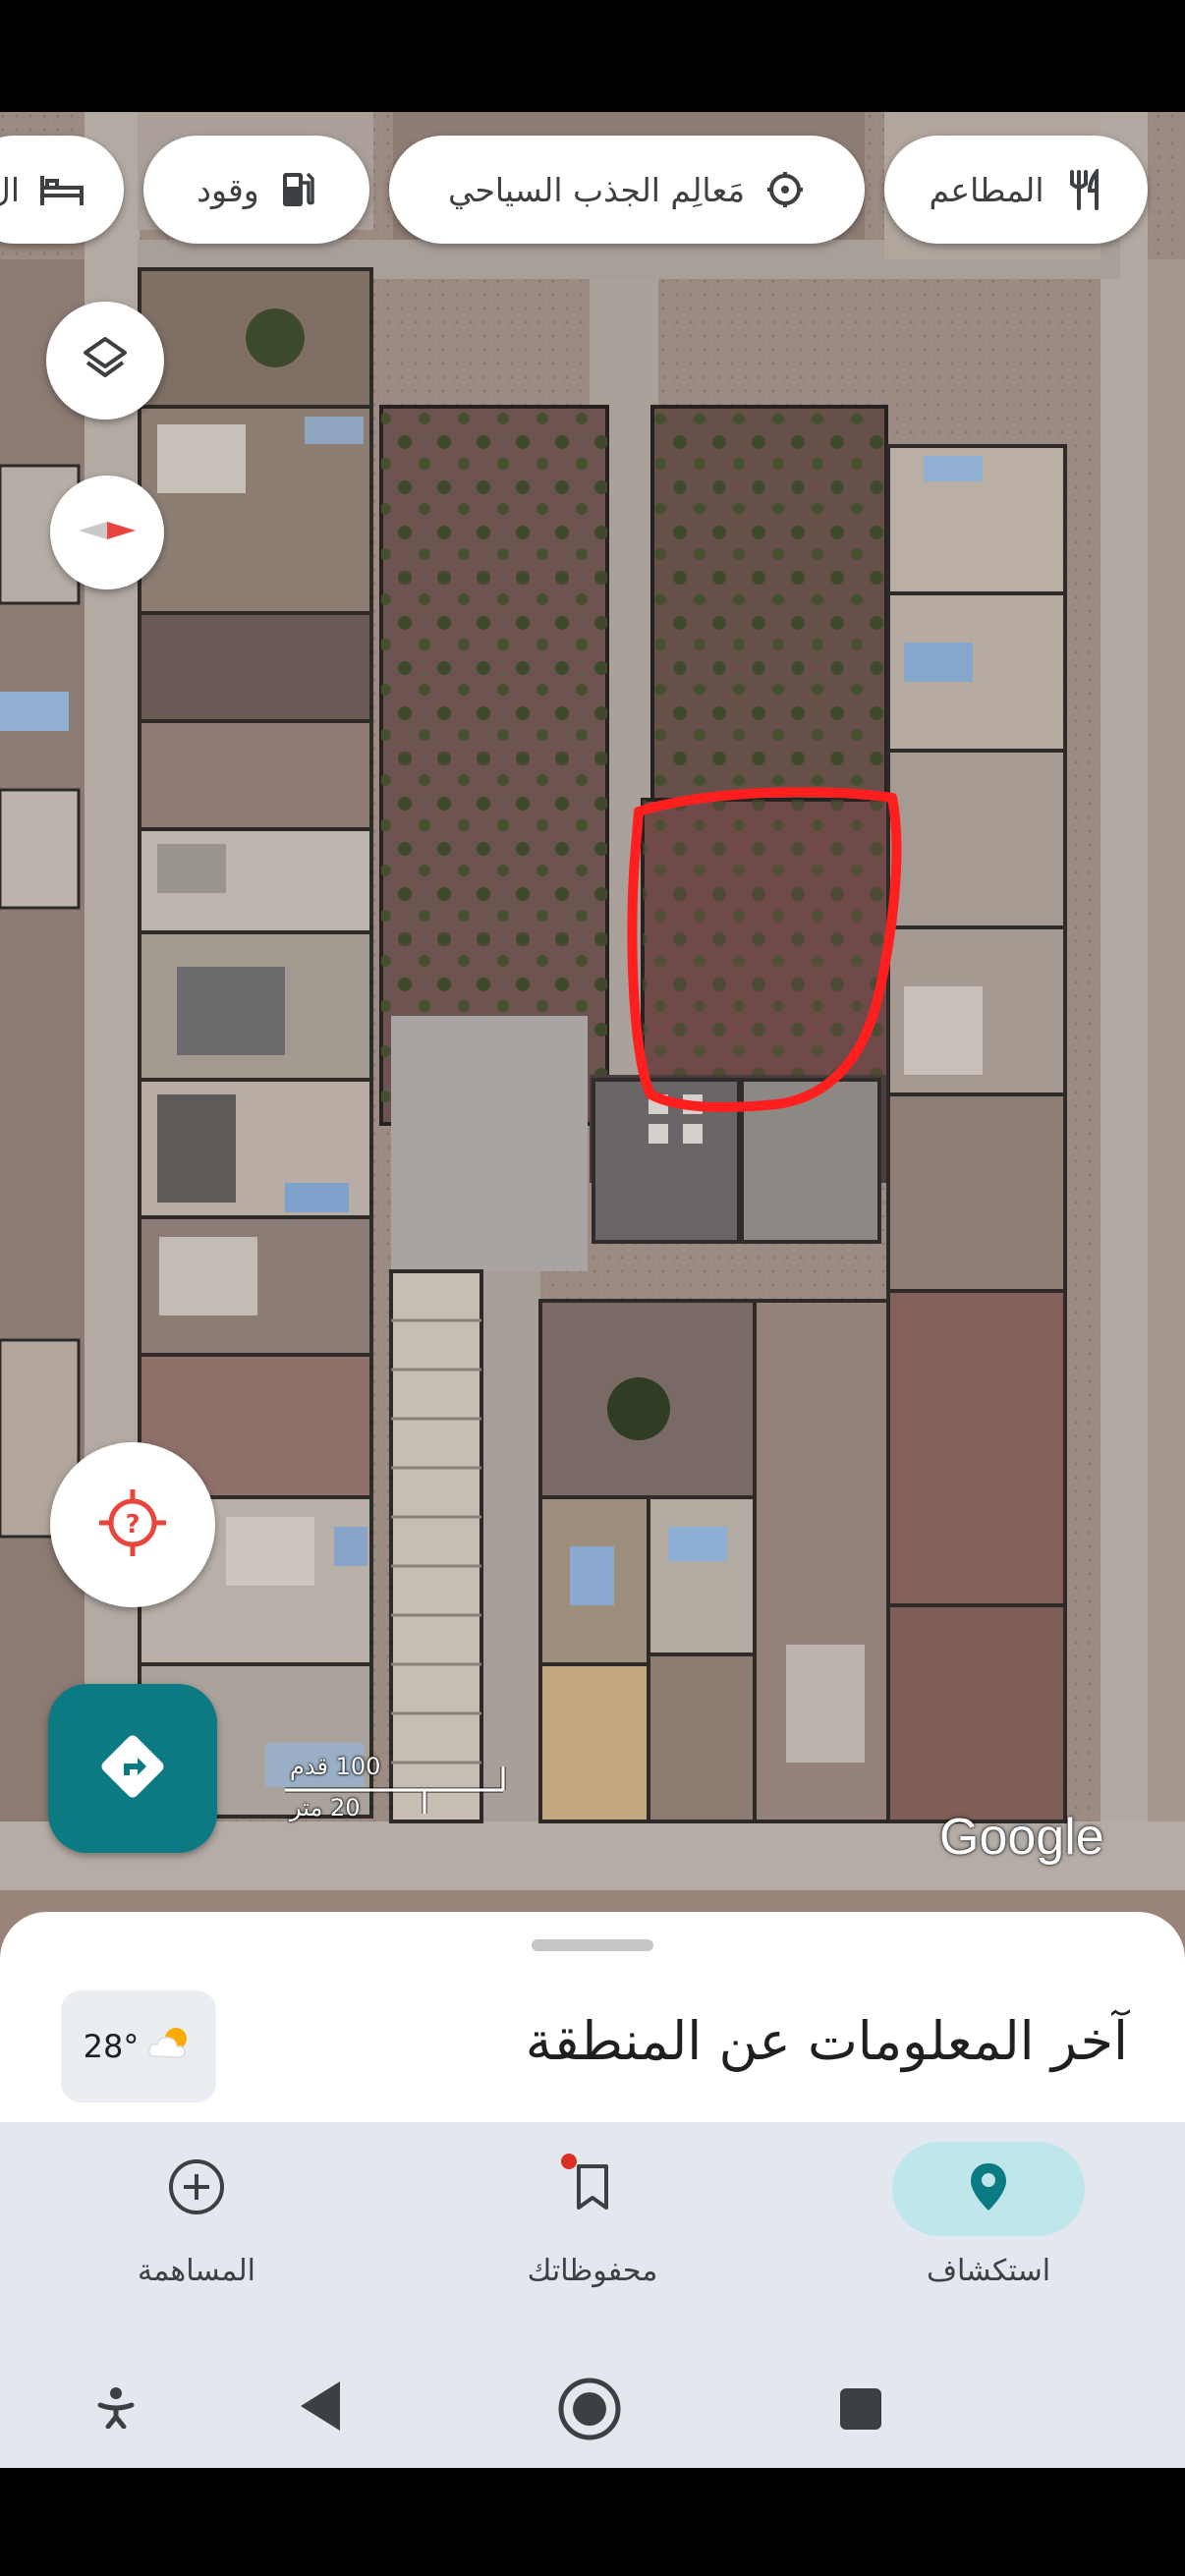 The height and width of the screenshot is (2576, 1185). I want to click on home-button, so click(590, 2411).